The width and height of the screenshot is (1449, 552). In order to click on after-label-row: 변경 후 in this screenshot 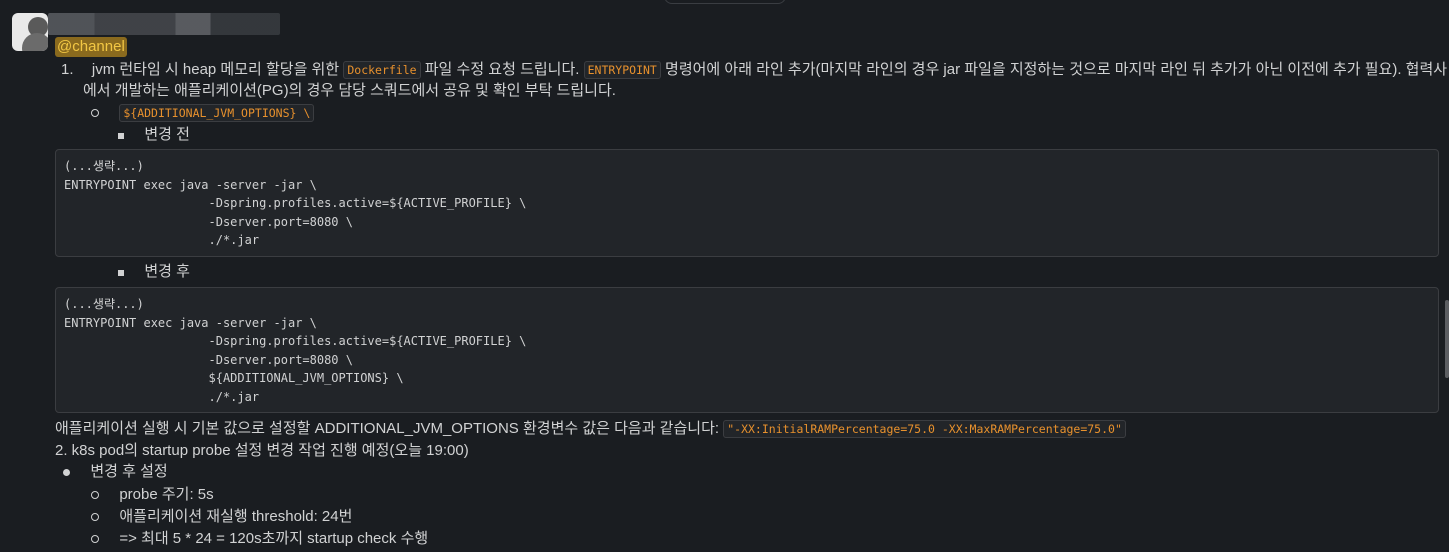, I will do `click(154, 272)`.